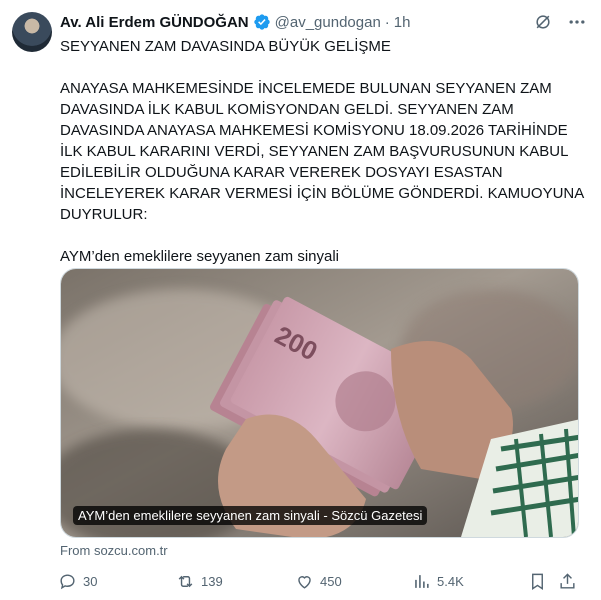  I want to click on share-button, so click(567, 581).